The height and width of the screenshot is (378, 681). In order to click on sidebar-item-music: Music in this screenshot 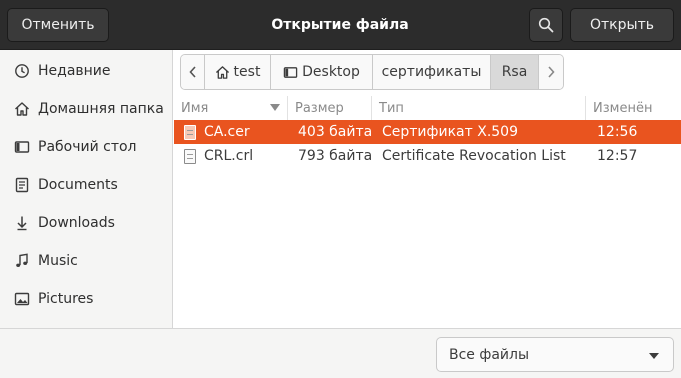, I will do `click(86, 261)`.